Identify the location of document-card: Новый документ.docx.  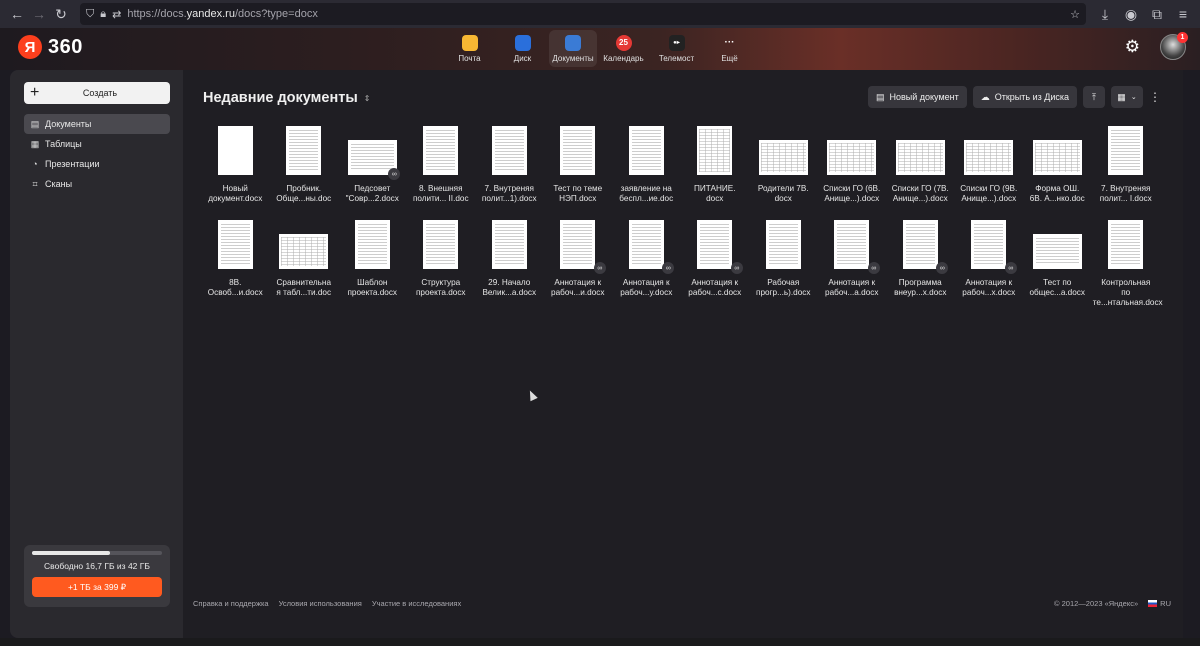
(235, 170).